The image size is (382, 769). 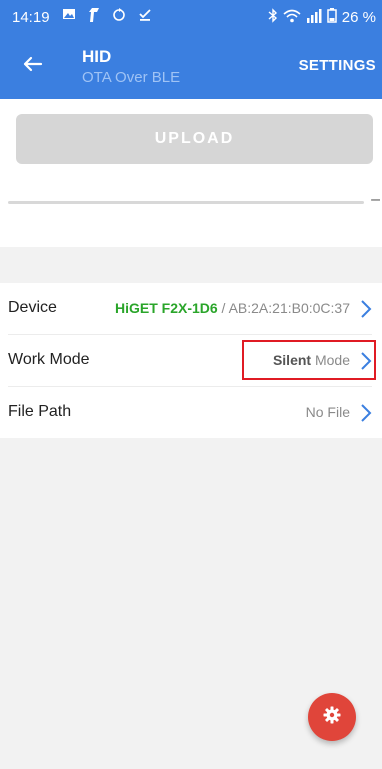 I want to click on work-mode-value: Silent Mode, so click(x=311, y=360).